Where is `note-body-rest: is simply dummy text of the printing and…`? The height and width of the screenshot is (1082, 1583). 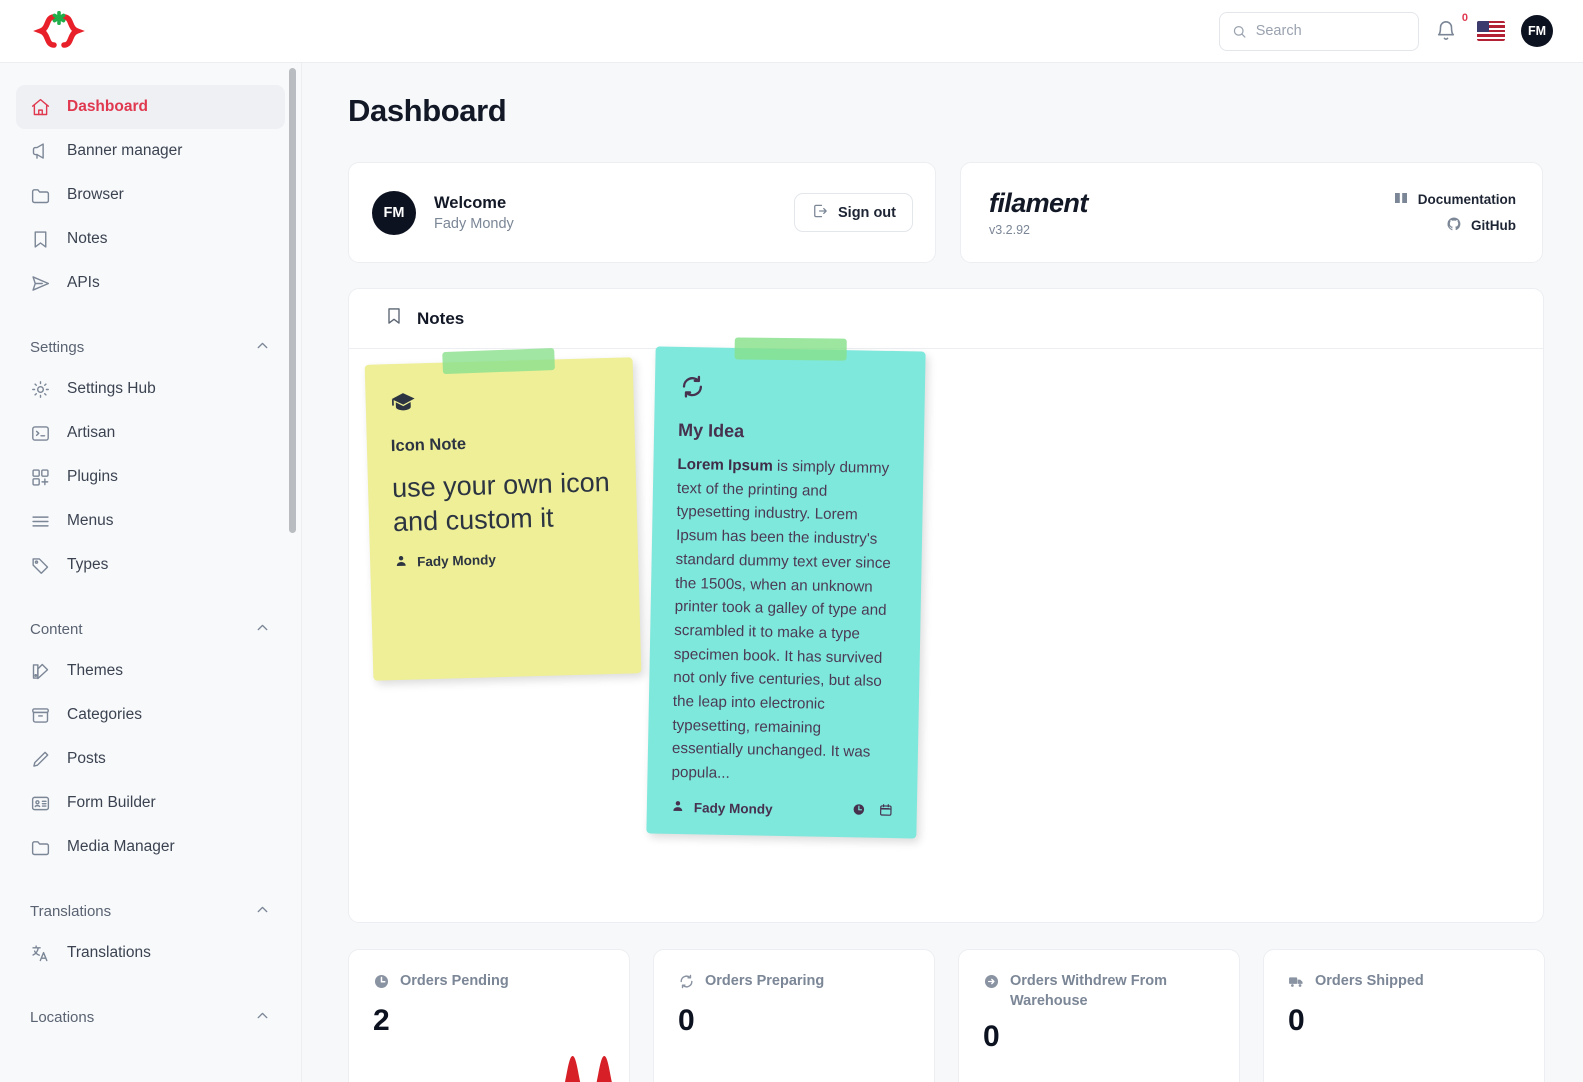
note-body-rest: is simply dummy text of the printing and… is located at coordinates (781, 620).